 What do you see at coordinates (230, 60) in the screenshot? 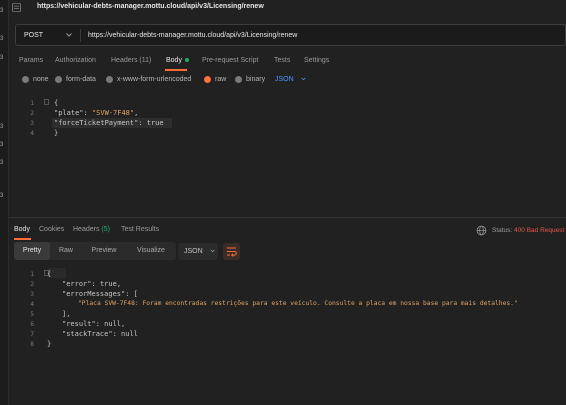
I see `tab-pre-request-script: Pre-request Script` at bounding box center [230, 60].